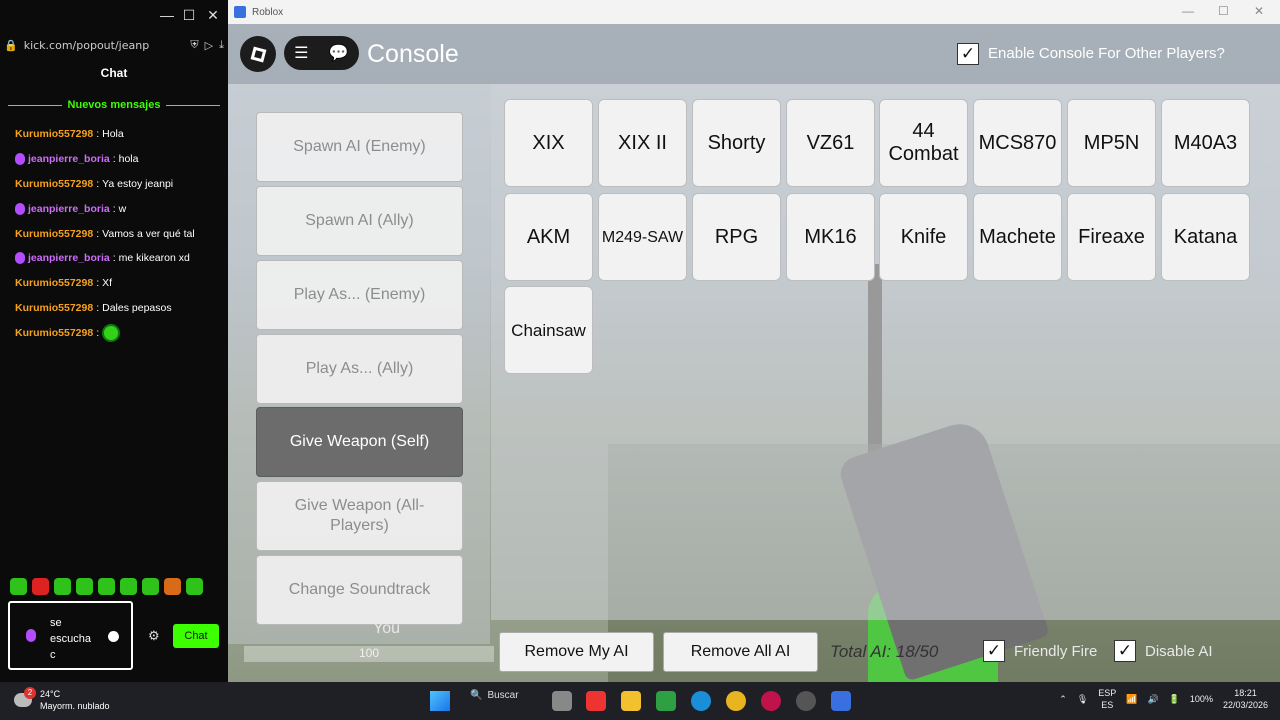 Image resolution: width=1280 pixels, height=720 pixels. What do you see at coordinates (62, 699) in the screenshot?
I see `weather-widget: 2 24°C Mayorm. nublado` at bounding box center [62, 699].